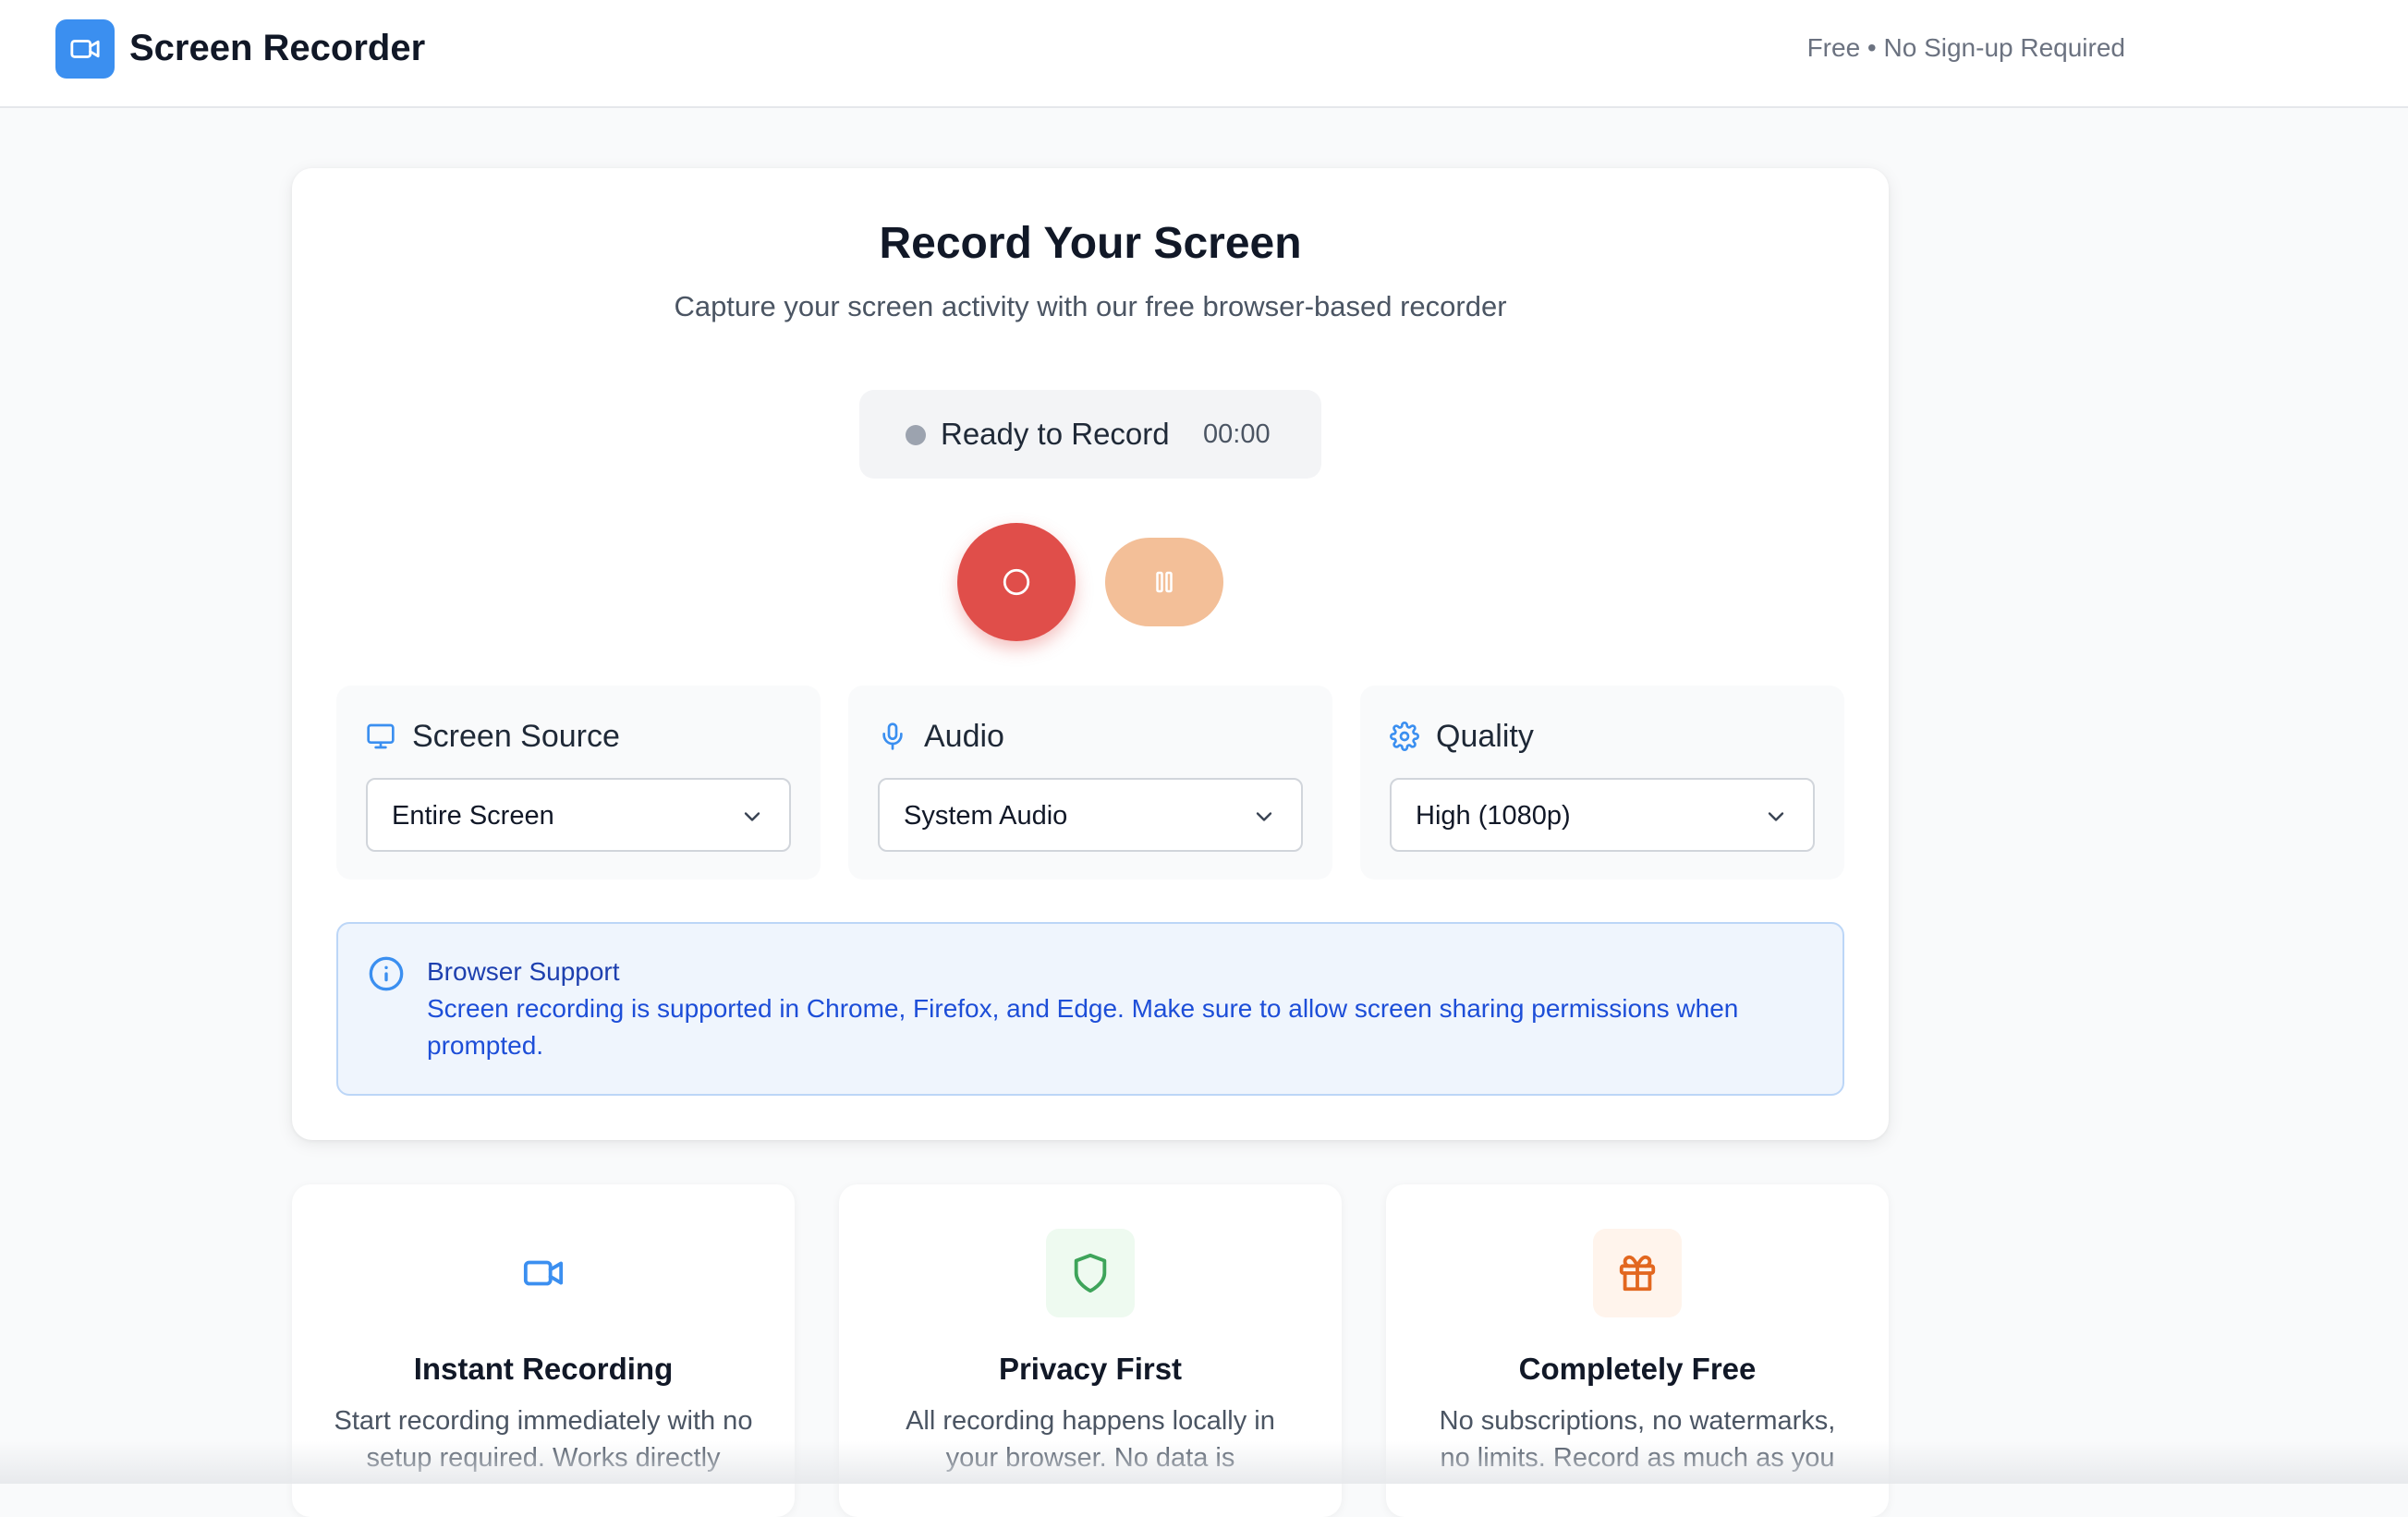 This screenshot has width=2408, height=1517. What do you see at coordinates (1090, 1369) in the screenshot?
I see `feature-title: Privacy First` at bounding box center [1090, 1369].